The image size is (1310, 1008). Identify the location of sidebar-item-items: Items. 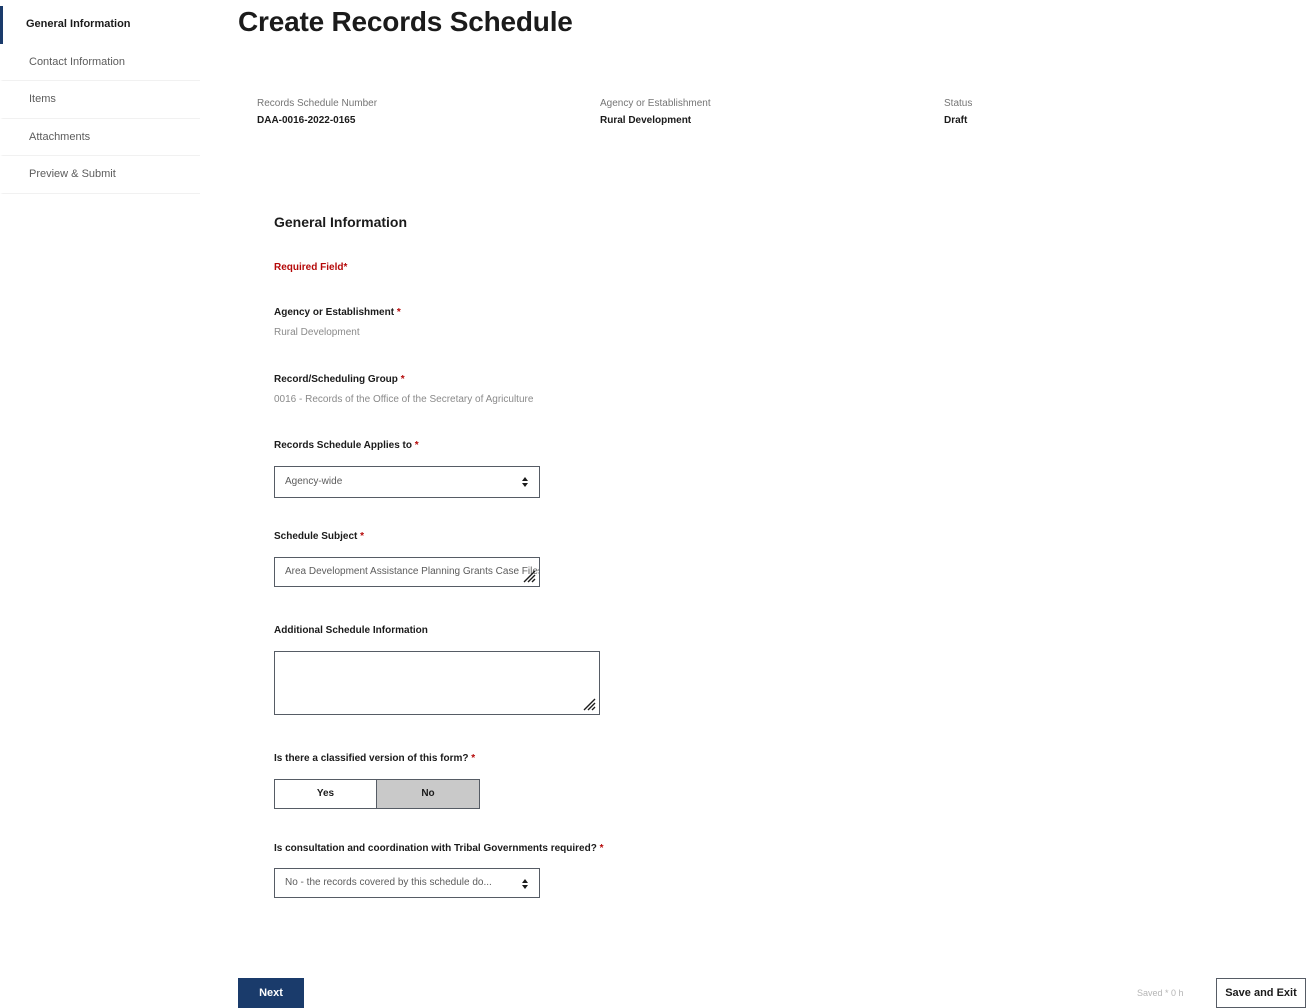
(100, 100).